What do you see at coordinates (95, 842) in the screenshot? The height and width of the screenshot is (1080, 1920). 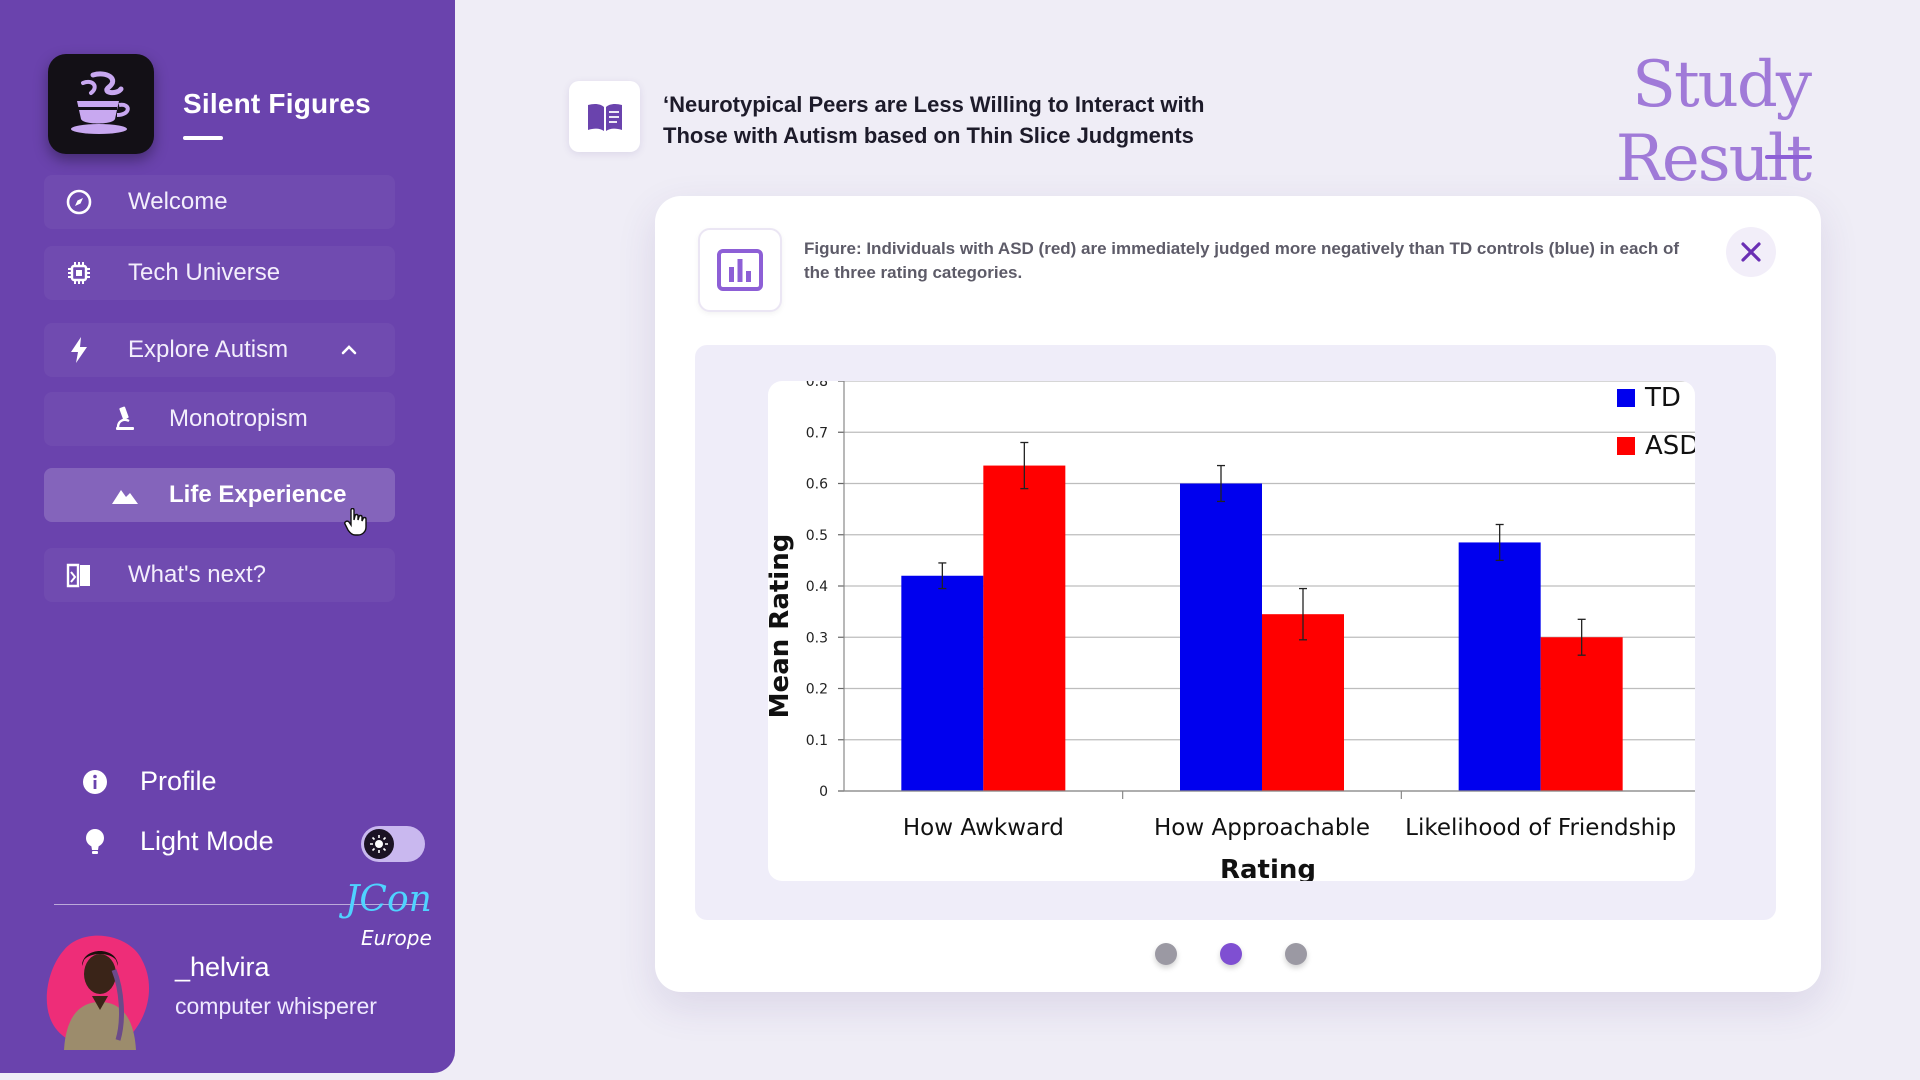 I see `lightbulb-icon` at bounding box center [95, 842].